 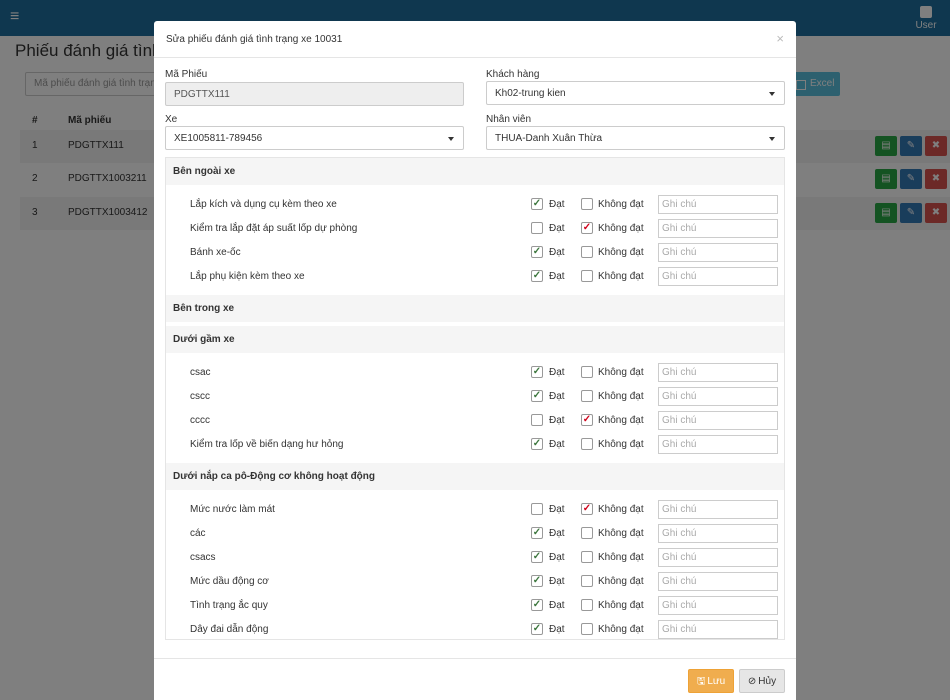 I want to click on cancel-button: ⊘ Hủy, so click(x=762, y=681).